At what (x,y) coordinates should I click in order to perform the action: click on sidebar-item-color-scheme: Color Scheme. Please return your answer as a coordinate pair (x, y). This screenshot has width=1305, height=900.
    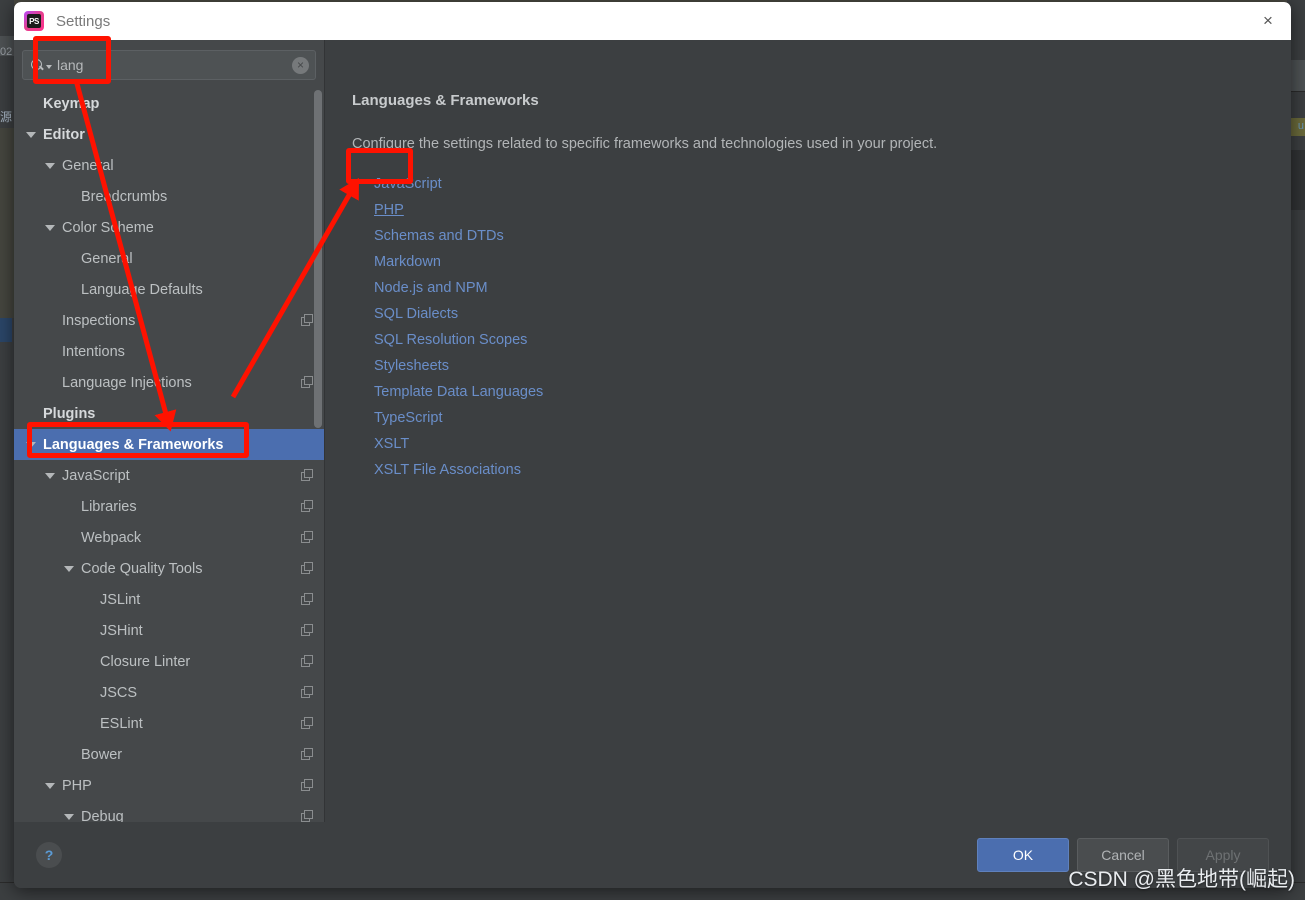
    Looking at the image, I should click on (169, 227).